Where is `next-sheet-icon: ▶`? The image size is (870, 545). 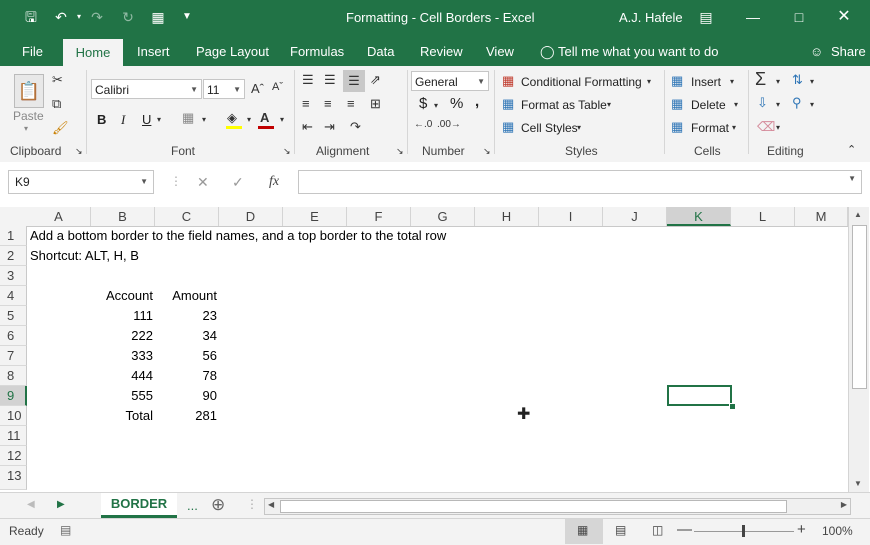
next-sheet-icon: ▶ is located at coordinates (61, 504).